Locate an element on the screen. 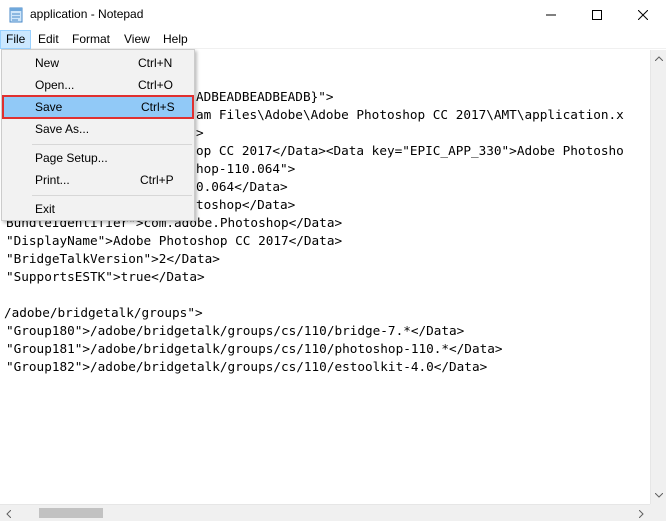 Image resolution: width=666 pixels, height=521 pixels. scroll-right-button is located at coordinates (641, 513).